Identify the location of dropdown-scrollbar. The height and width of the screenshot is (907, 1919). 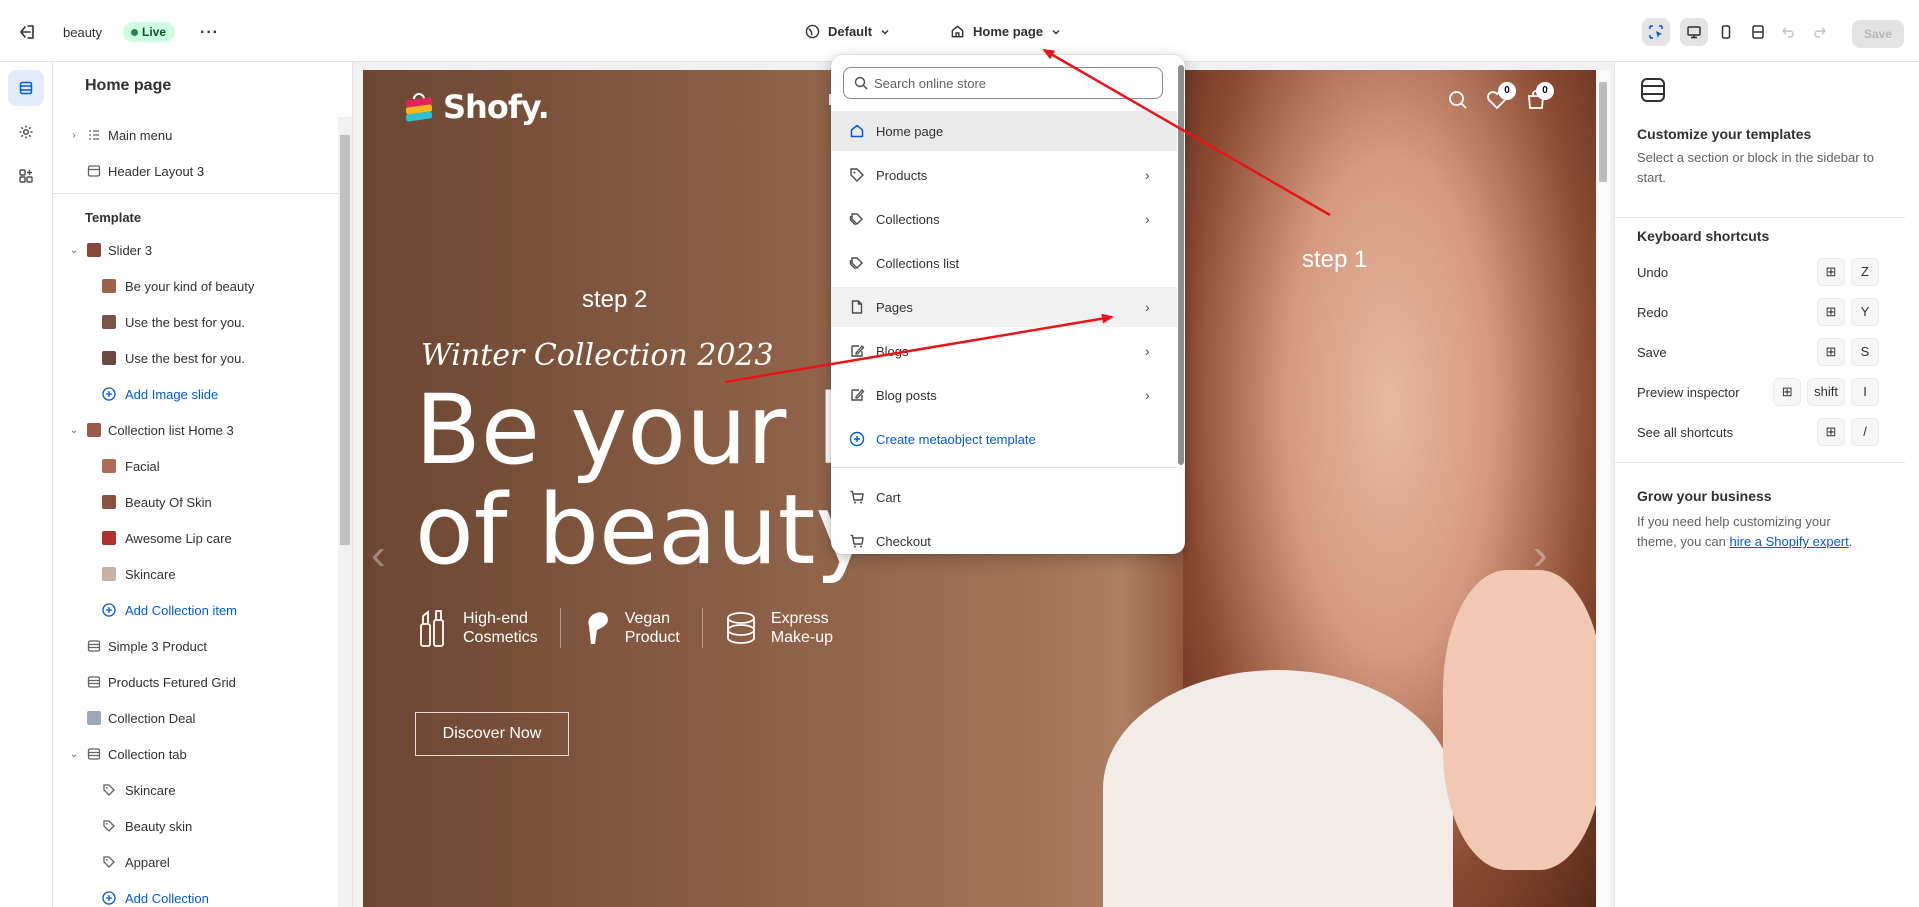
(1181, 305).